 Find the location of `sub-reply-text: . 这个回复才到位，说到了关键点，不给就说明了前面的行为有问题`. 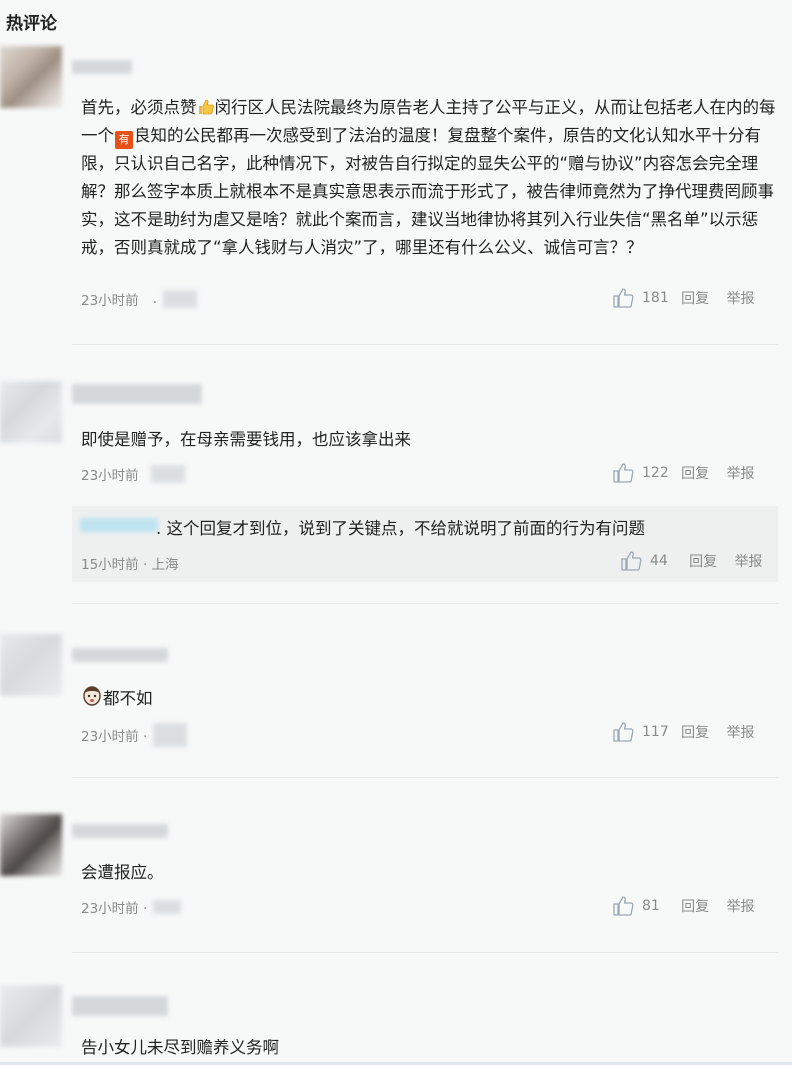

sub-reply-text: . 这个回复才到位，说到了关键点，不给就说明了前面的行为有问题 is located at coordinates (400, 528).